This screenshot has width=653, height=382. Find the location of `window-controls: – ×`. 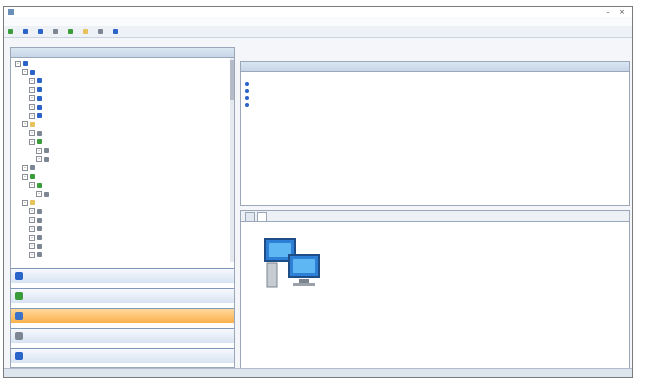

window-controls: – × is located at coordinates (615, 12).